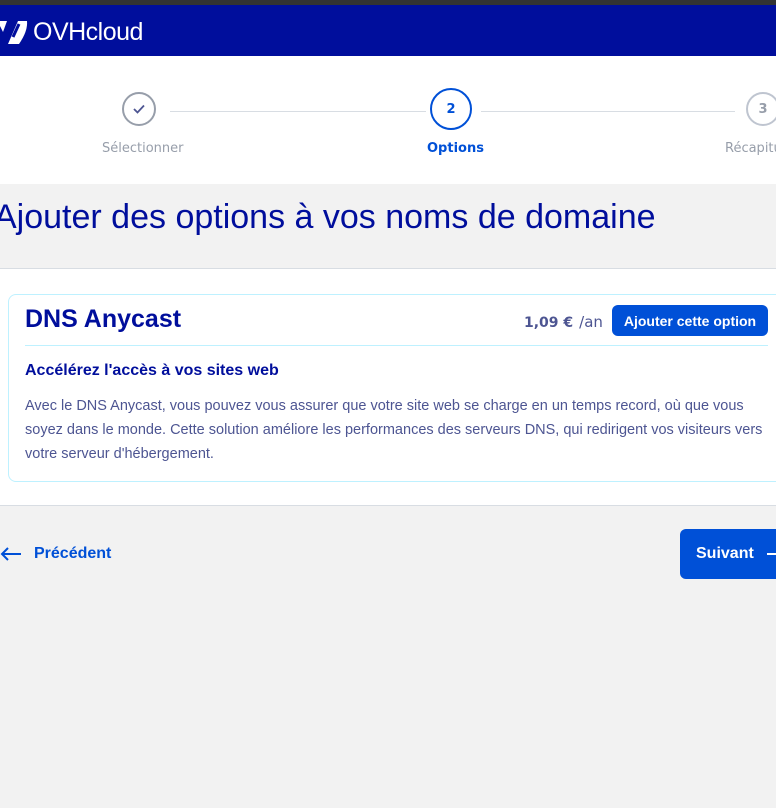 The height and width of the screenshot is (808, 776). Describe the element at coordinates (396, 345) in the screenshot. I see `card-divider` at that location.